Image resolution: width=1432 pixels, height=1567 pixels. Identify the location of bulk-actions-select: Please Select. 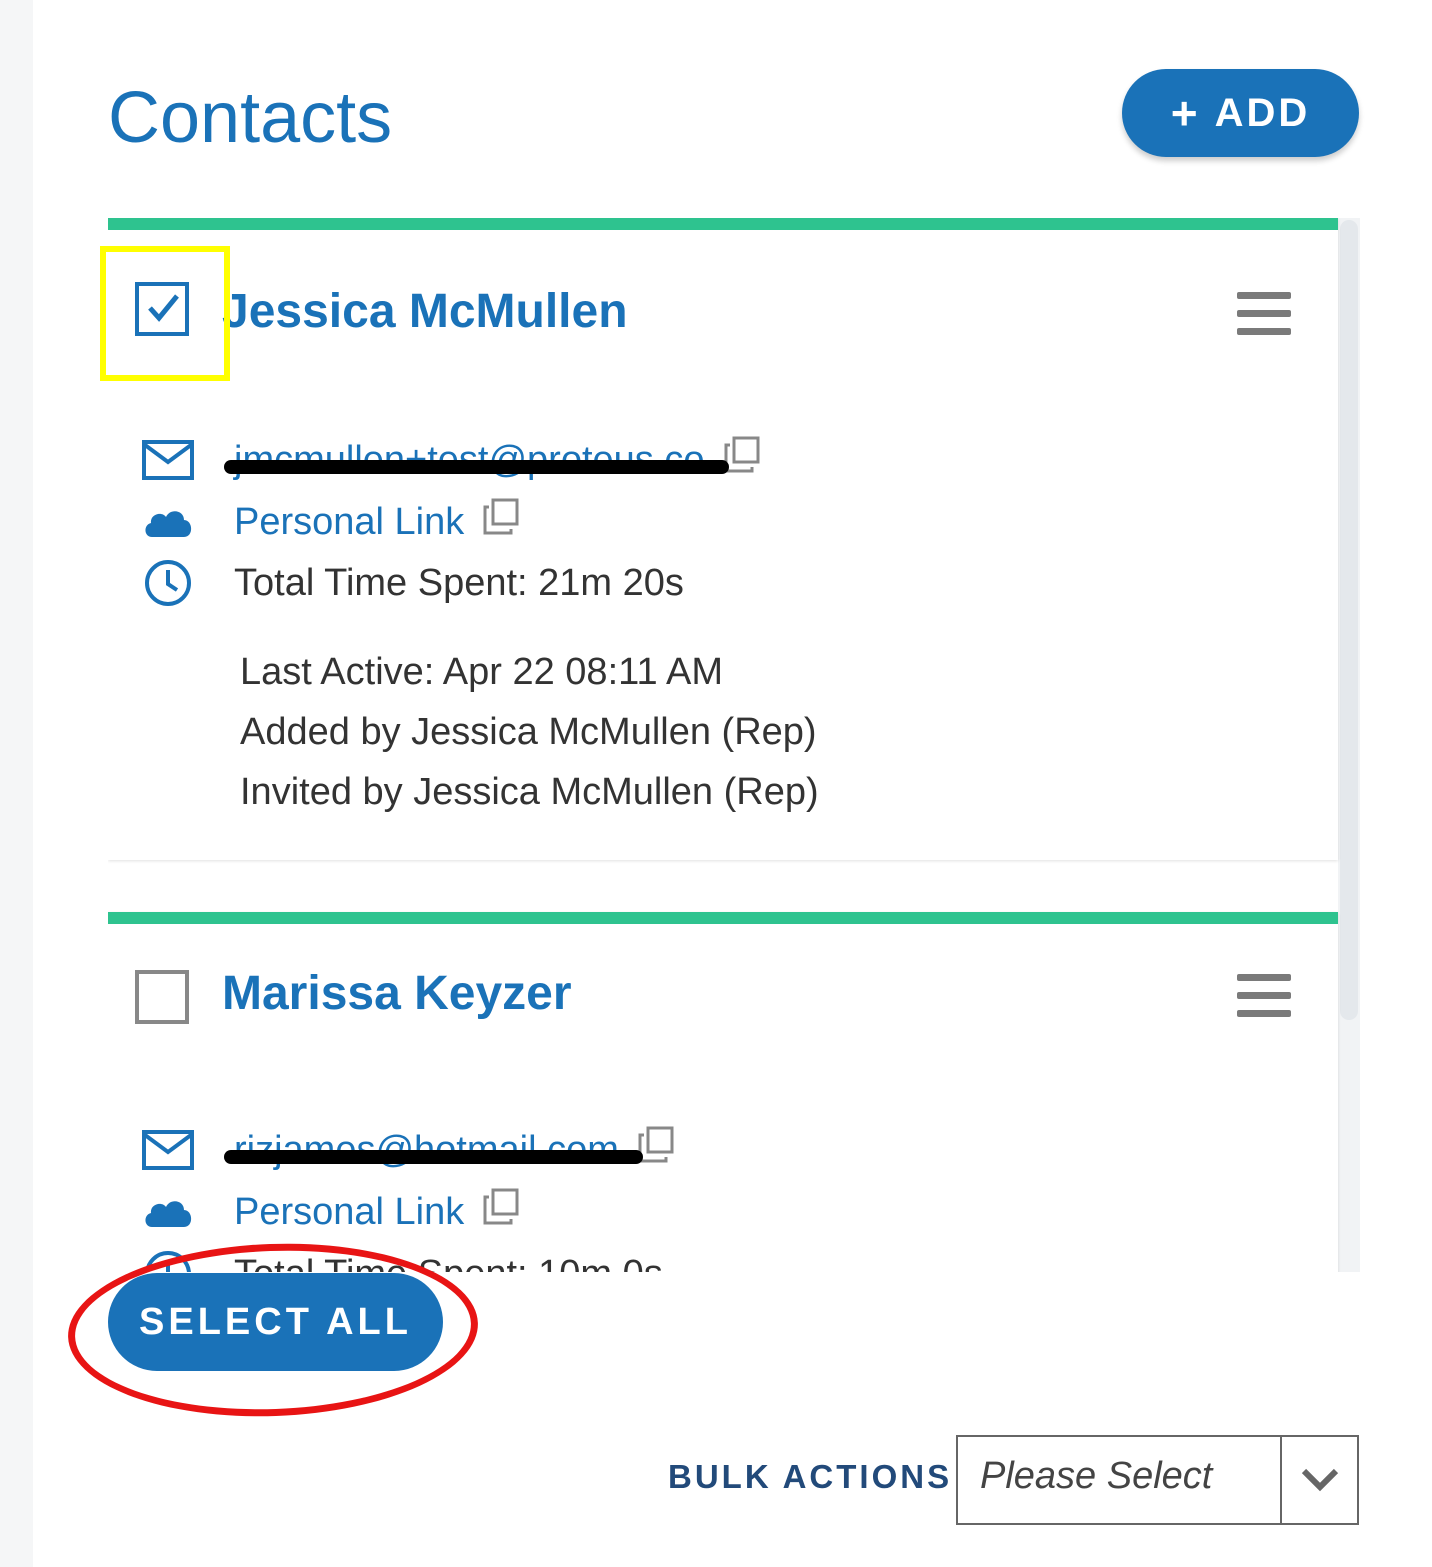
(1157, 1480).